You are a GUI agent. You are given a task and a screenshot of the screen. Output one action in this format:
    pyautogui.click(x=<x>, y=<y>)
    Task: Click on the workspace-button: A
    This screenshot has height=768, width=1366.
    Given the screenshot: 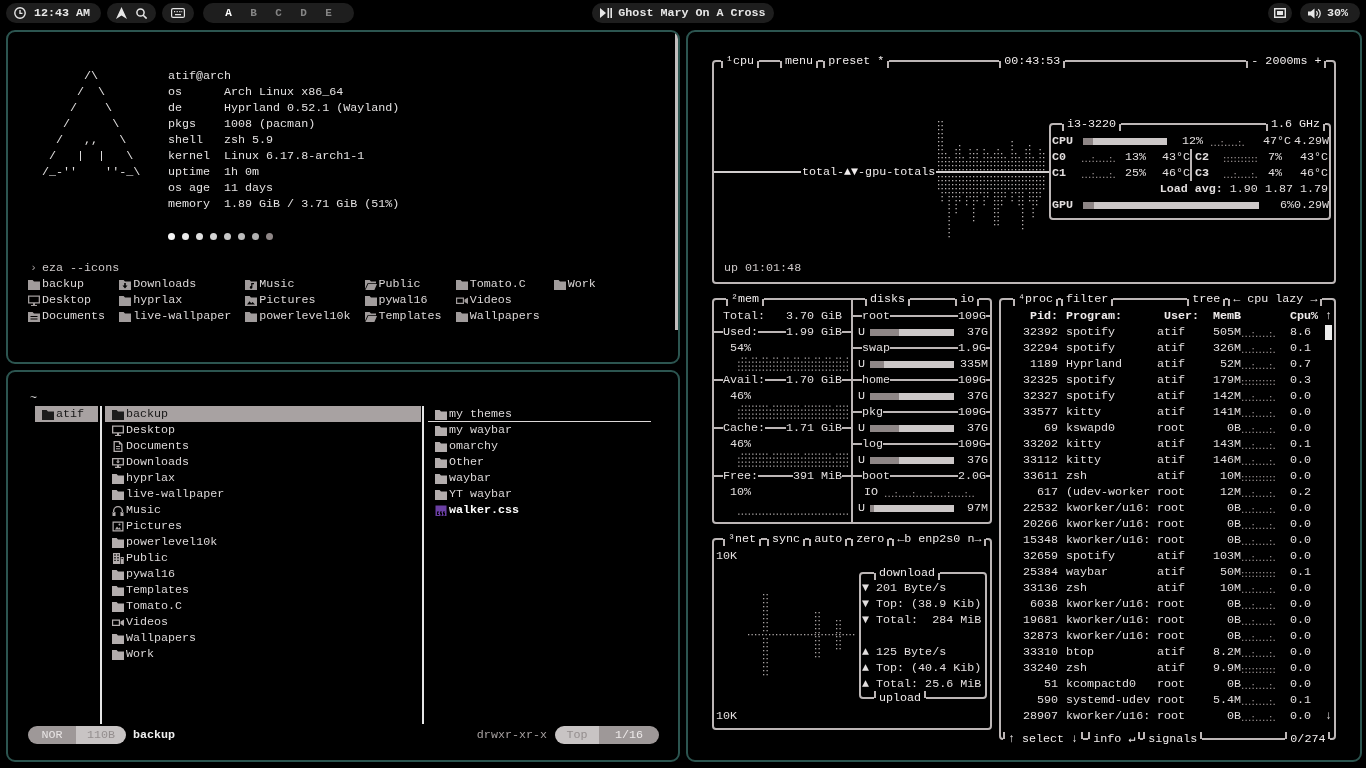 What is the action you would take?
    pyautogui.click(x=228, y=13)
    